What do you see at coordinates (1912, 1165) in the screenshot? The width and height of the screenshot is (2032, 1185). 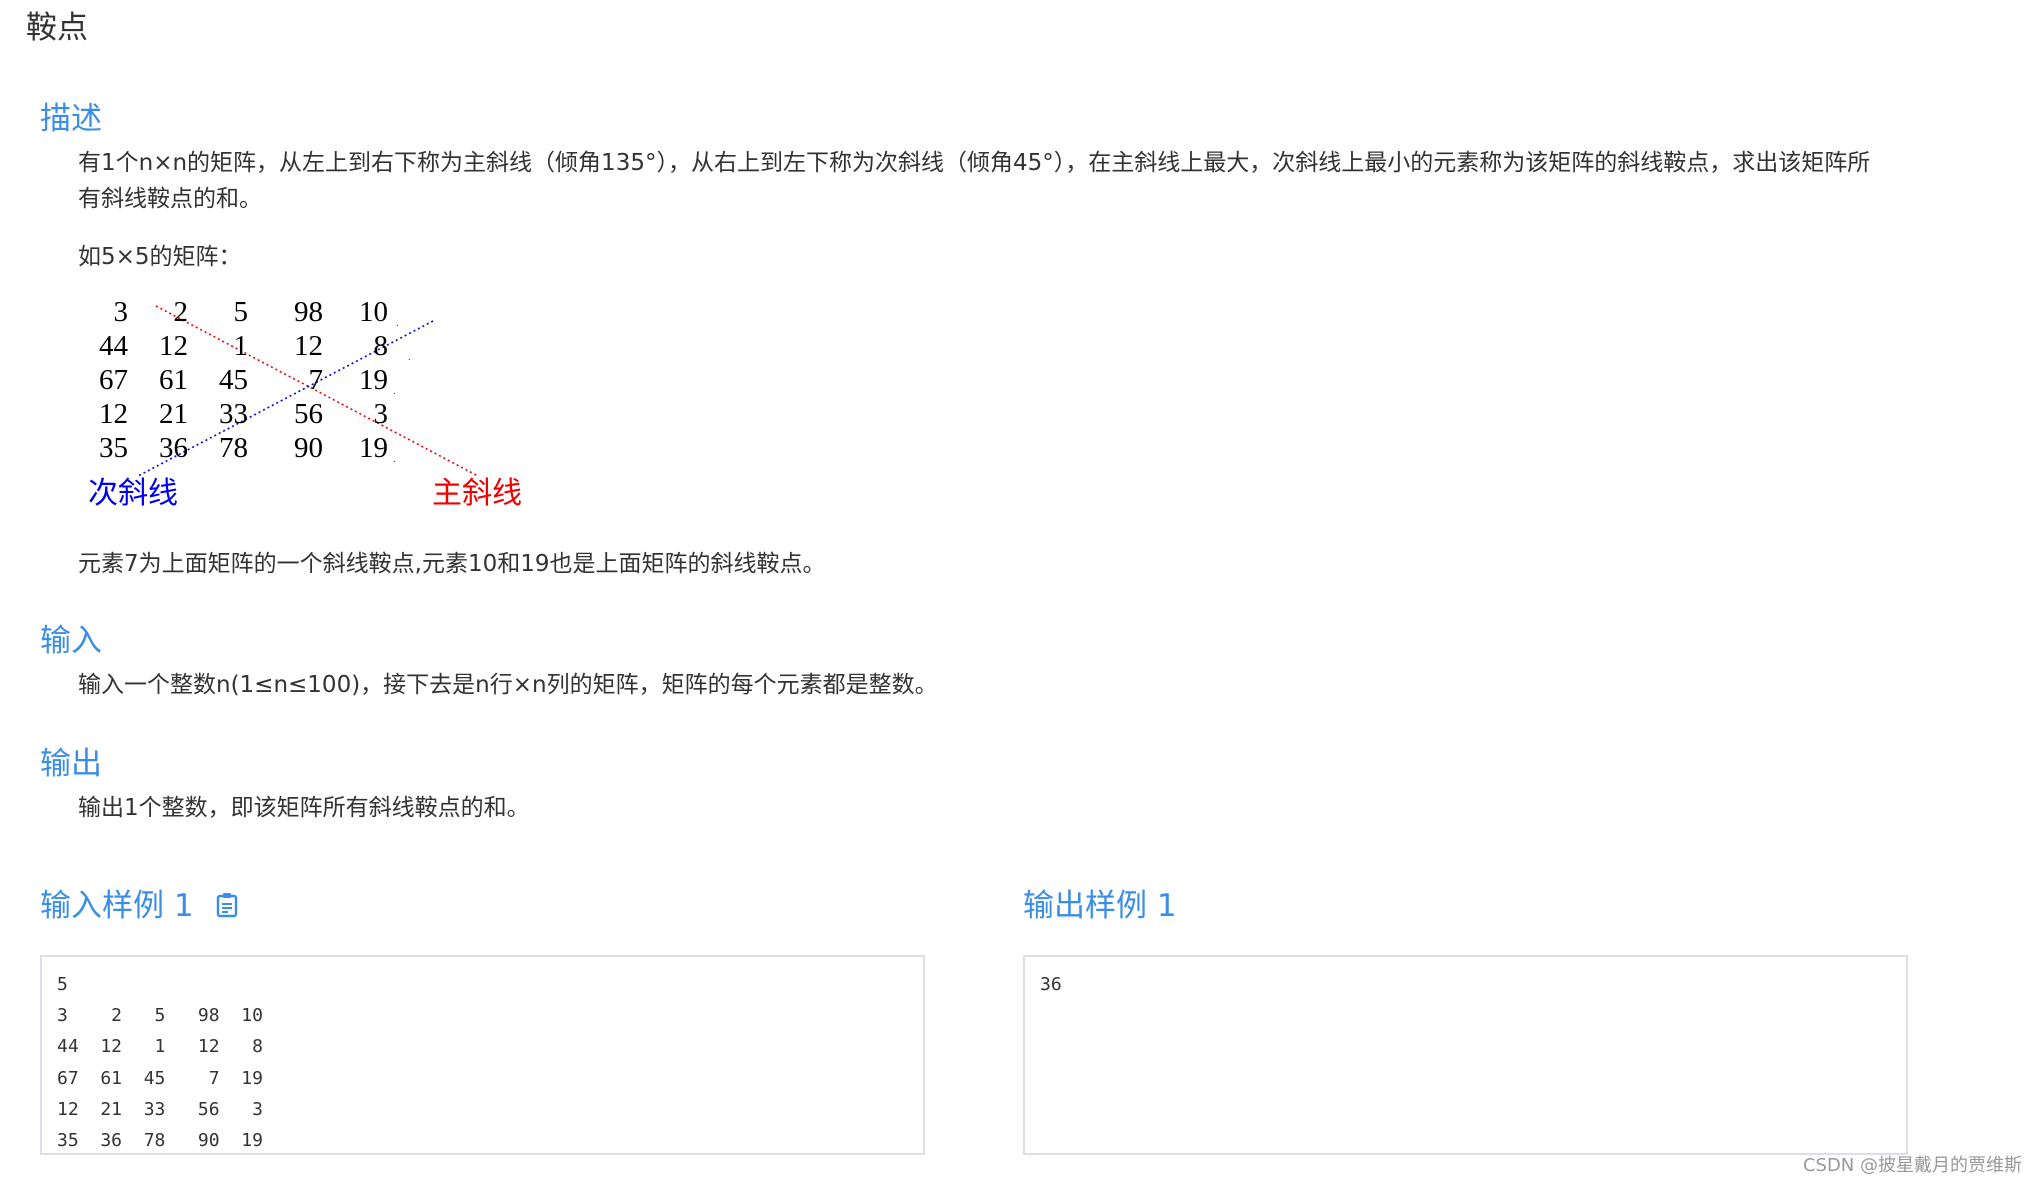 I see `watermark: CSDN @披星戴月的贾维斯` at bounding box center [1912, 1165].